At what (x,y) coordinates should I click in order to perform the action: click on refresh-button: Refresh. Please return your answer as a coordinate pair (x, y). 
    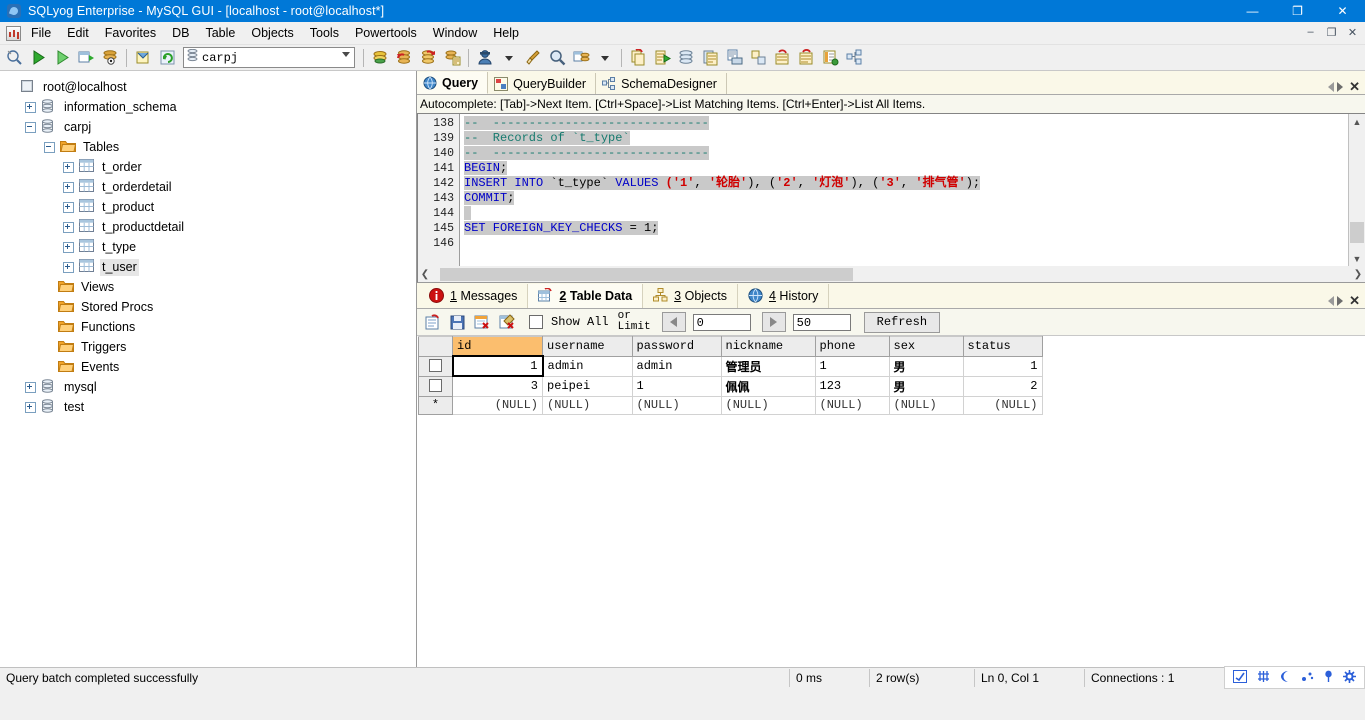
    Looking at the image, I should click on (902, 322).